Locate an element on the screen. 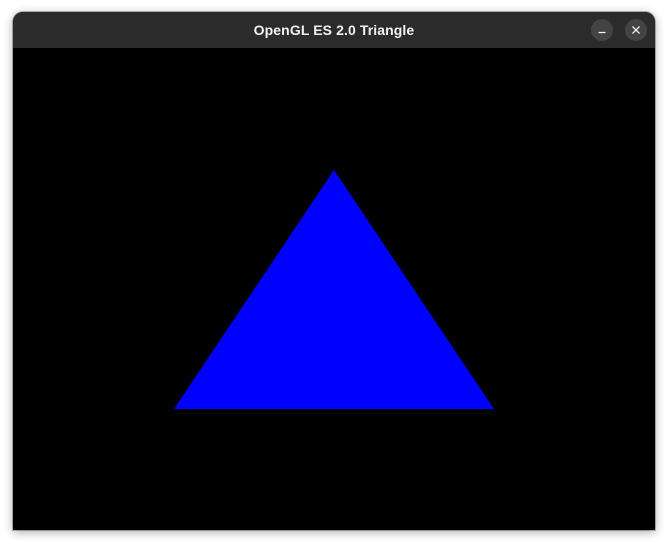  close-button is located at coordinates (636, 30).